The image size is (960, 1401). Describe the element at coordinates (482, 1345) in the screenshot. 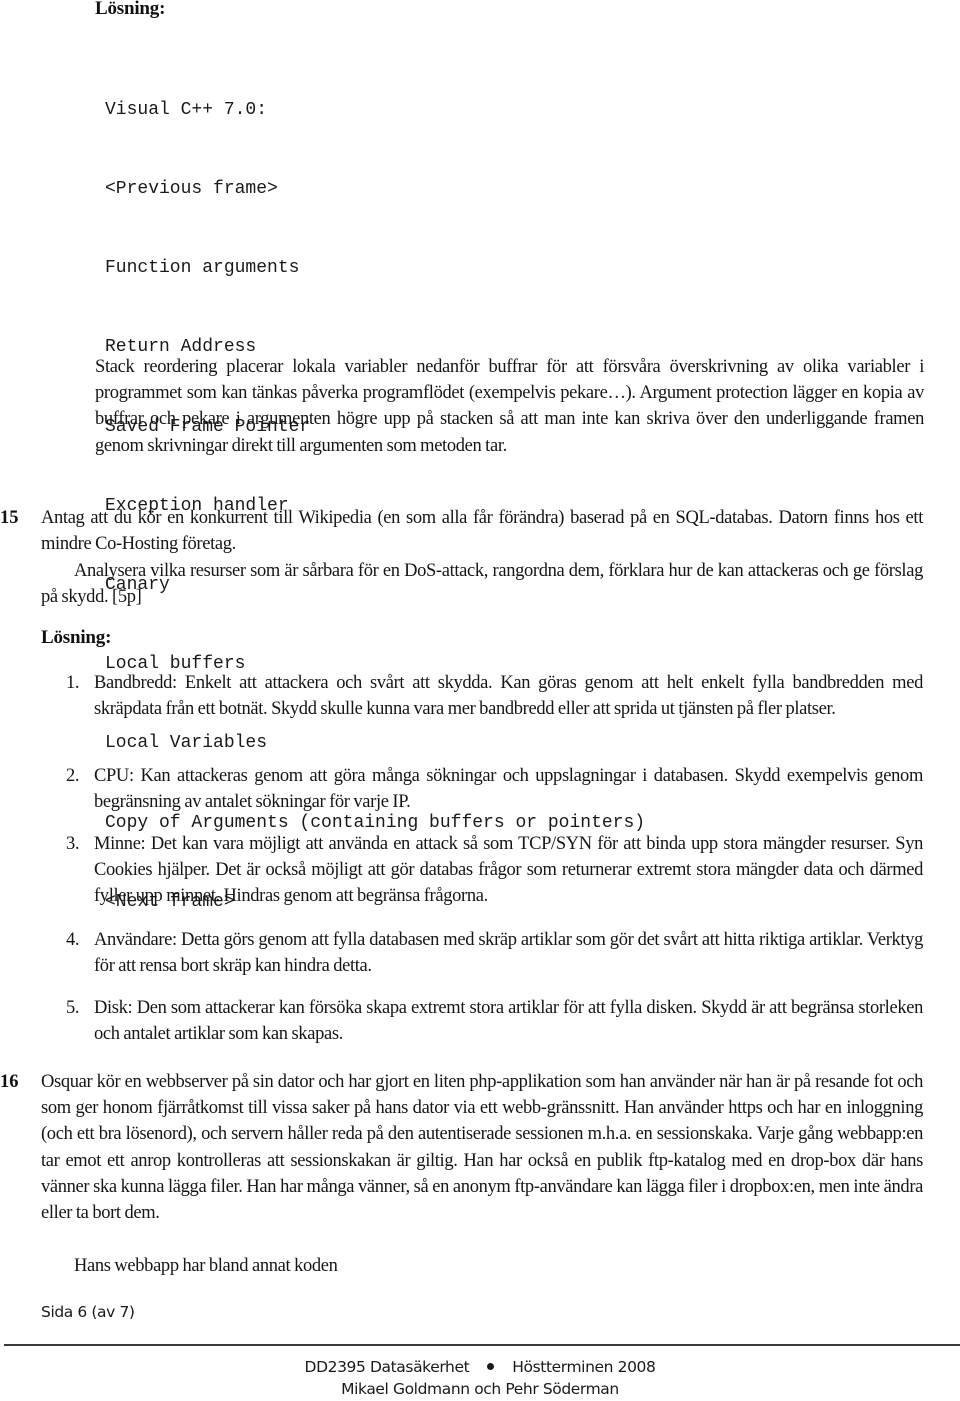

I see `footer-divider` at that location.